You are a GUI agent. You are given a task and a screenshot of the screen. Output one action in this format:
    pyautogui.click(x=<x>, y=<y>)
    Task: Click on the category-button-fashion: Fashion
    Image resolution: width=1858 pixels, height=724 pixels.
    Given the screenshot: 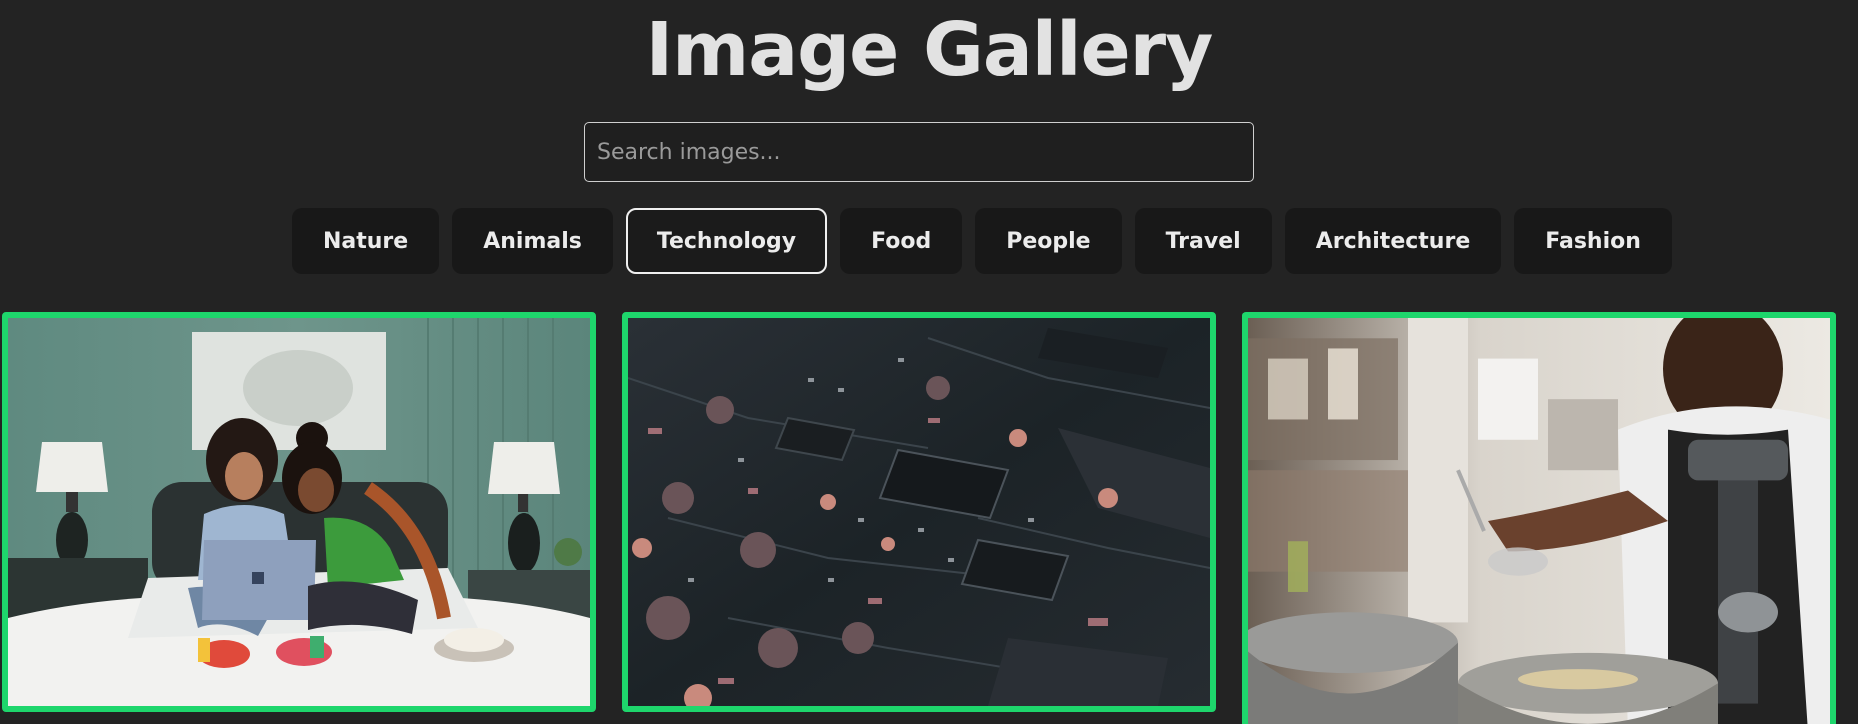 What is the action you would take?
    pyautogui.click(x=1593, y=241)
    